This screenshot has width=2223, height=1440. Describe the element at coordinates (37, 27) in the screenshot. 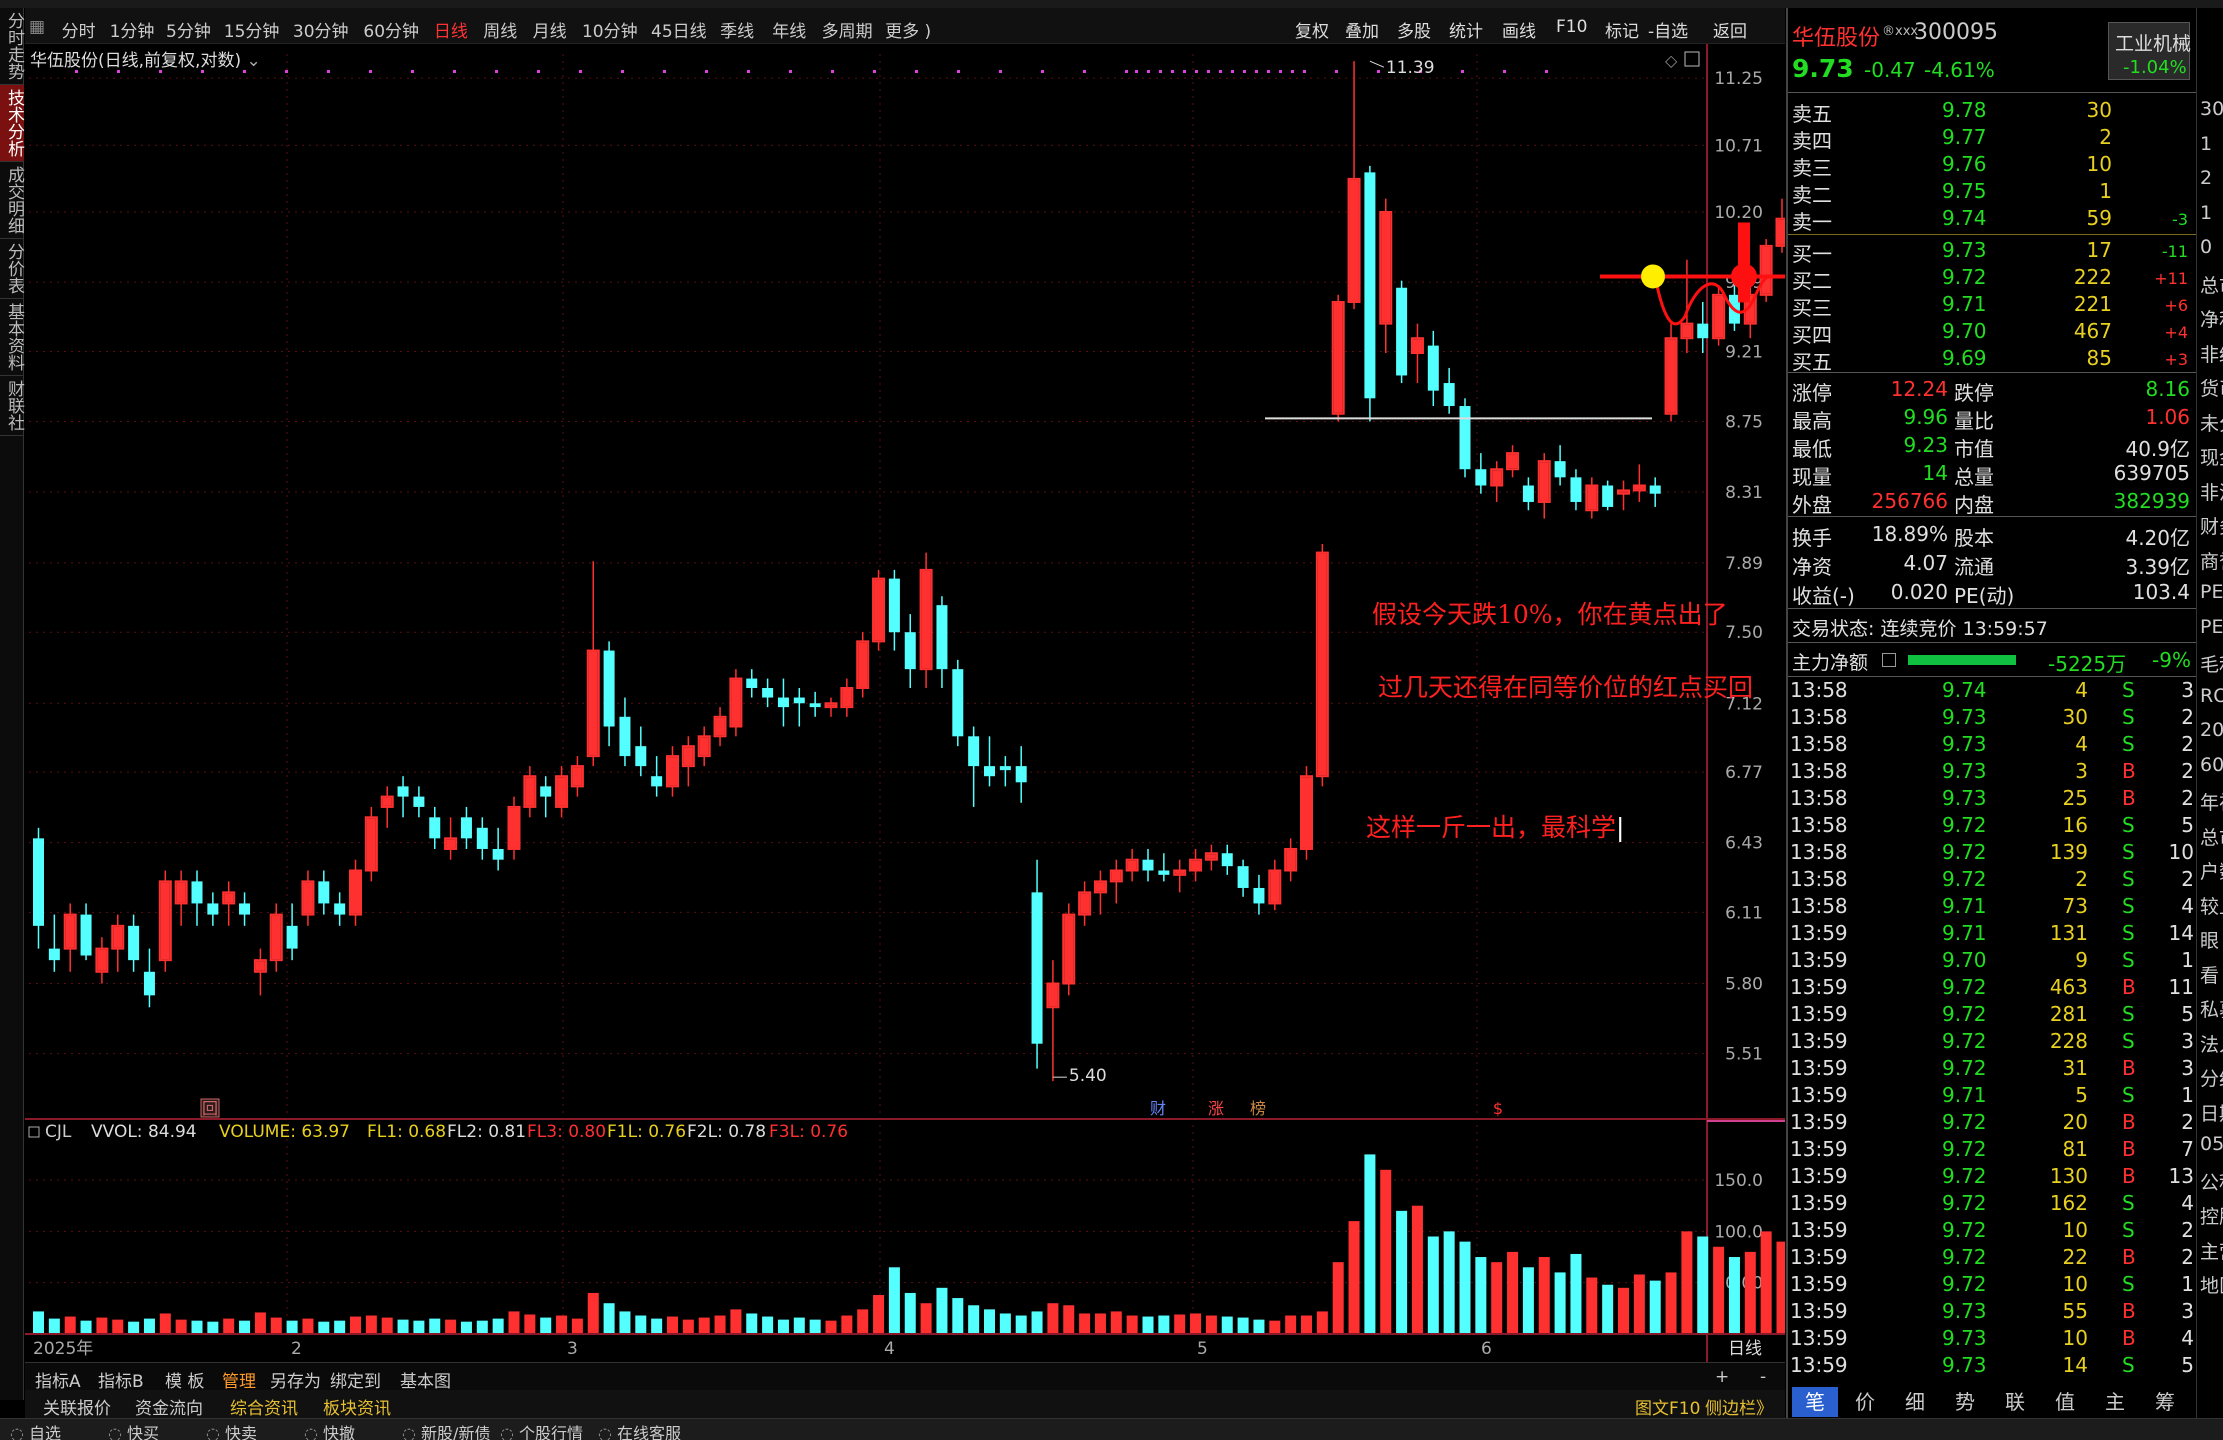

I see `grid-menu-icon: ▦` at that location.